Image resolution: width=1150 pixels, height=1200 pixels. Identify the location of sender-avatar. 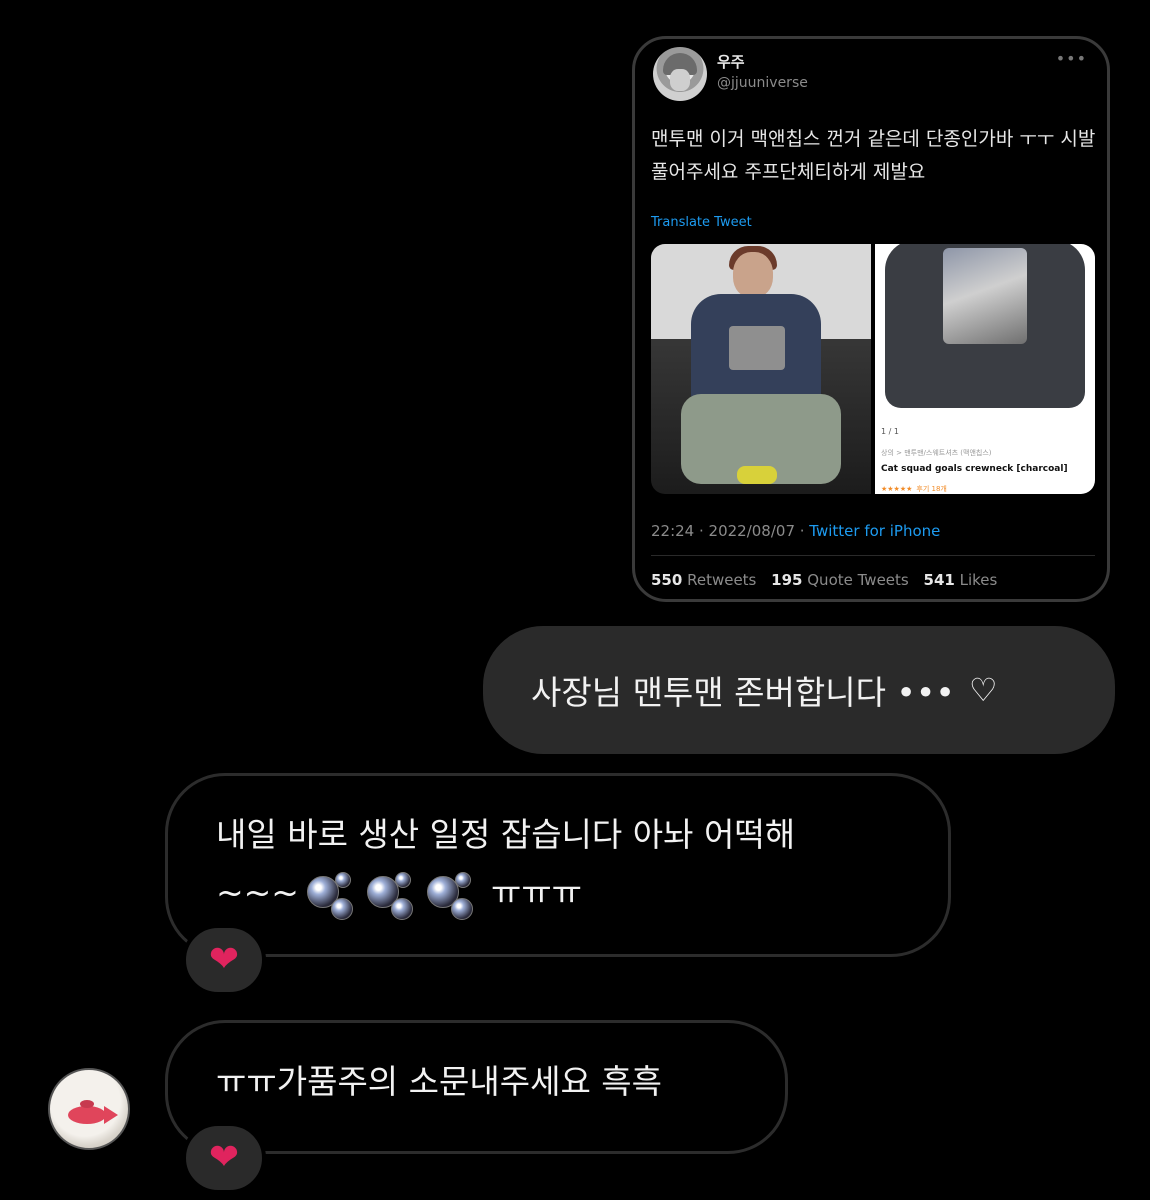
(89, 1109).